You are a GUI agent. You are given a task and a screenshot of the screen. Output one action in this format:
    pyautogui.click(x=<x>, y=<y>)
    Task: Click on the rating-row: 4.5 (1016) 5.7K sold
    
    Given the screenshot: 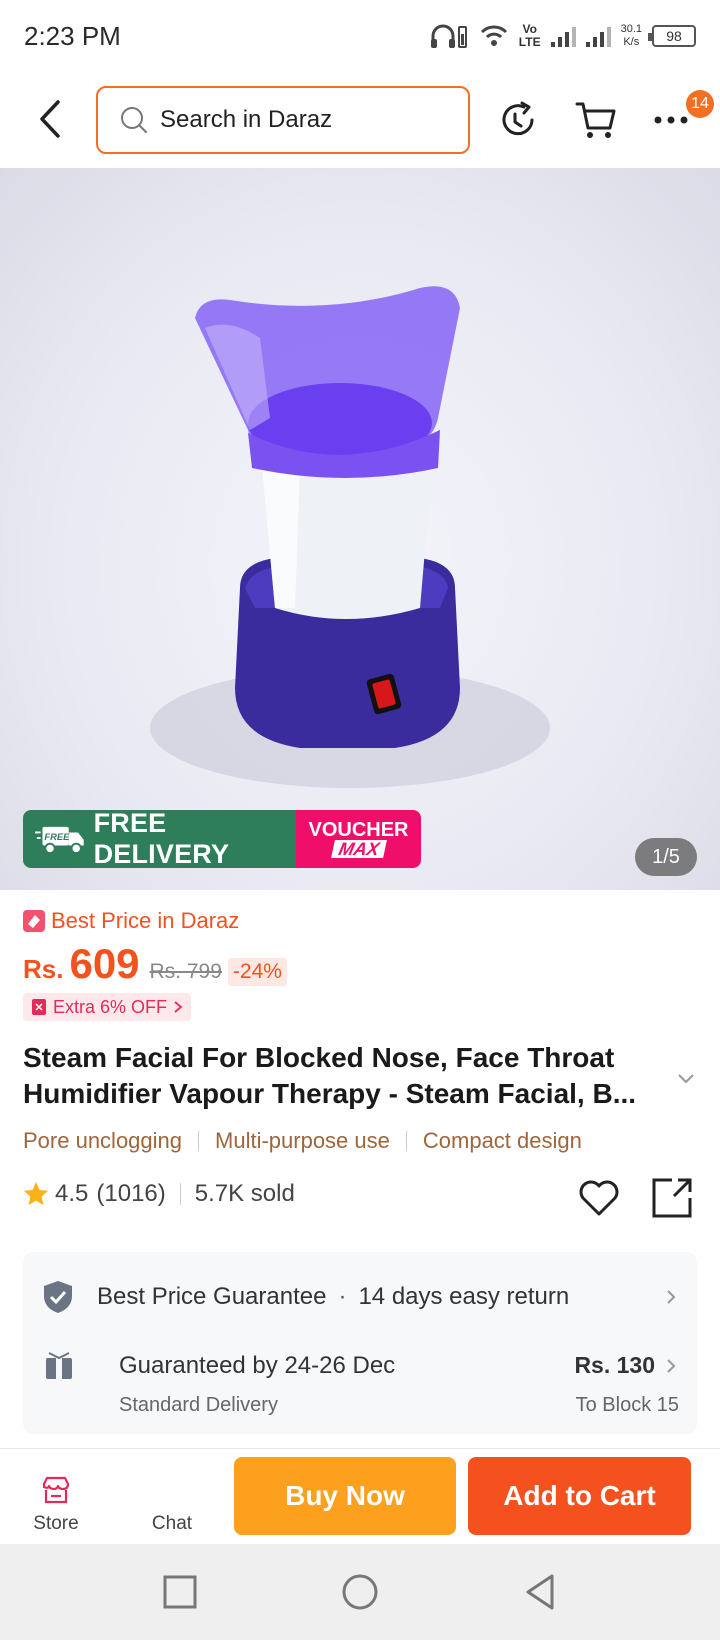 What is the action you would take?
    pyautogui.click(x=159, y=1194)
    